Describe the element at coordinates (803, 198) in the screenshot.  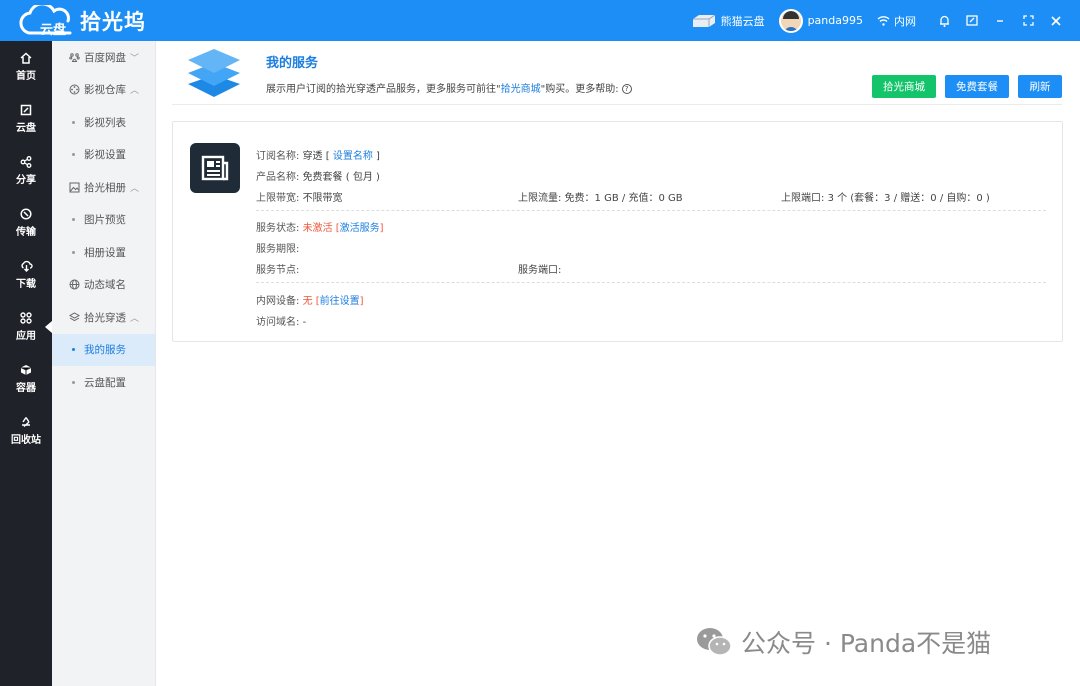
I see `ports-label: 上限端口:` at that location.